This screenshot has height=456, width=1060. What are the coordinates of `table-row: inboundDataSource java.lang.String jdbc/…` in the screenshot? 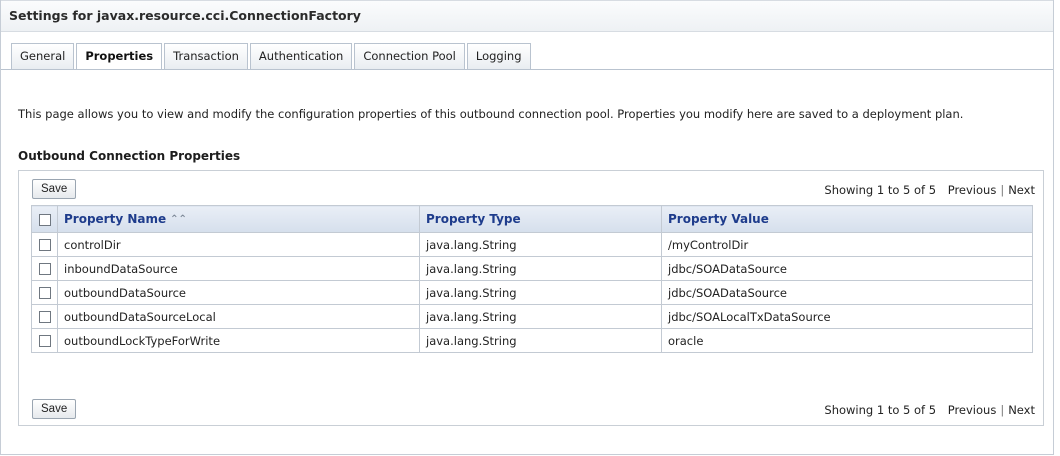 It's located at (532, 268).